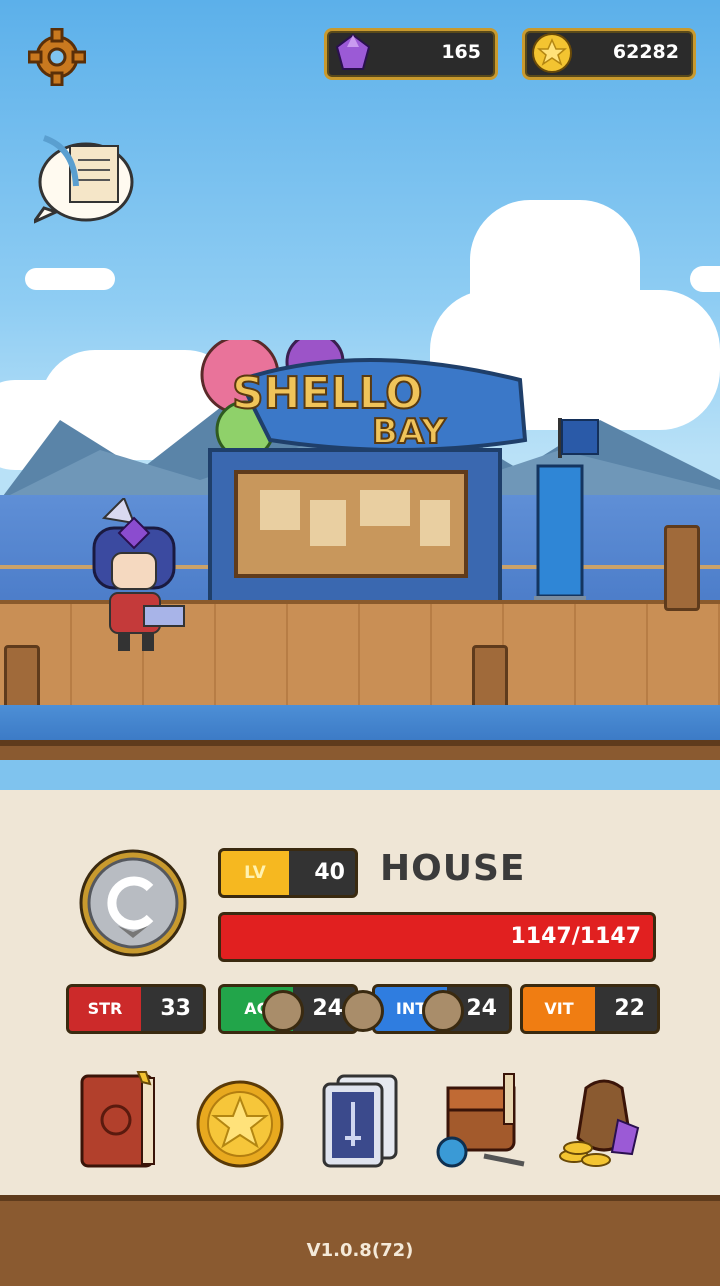 The image size is (720, 1286). What do you see at coordinates (360, 1250) in the screenshot?
I see `version-label: V1.0.8(72)` at bounding box center [360, 1250].